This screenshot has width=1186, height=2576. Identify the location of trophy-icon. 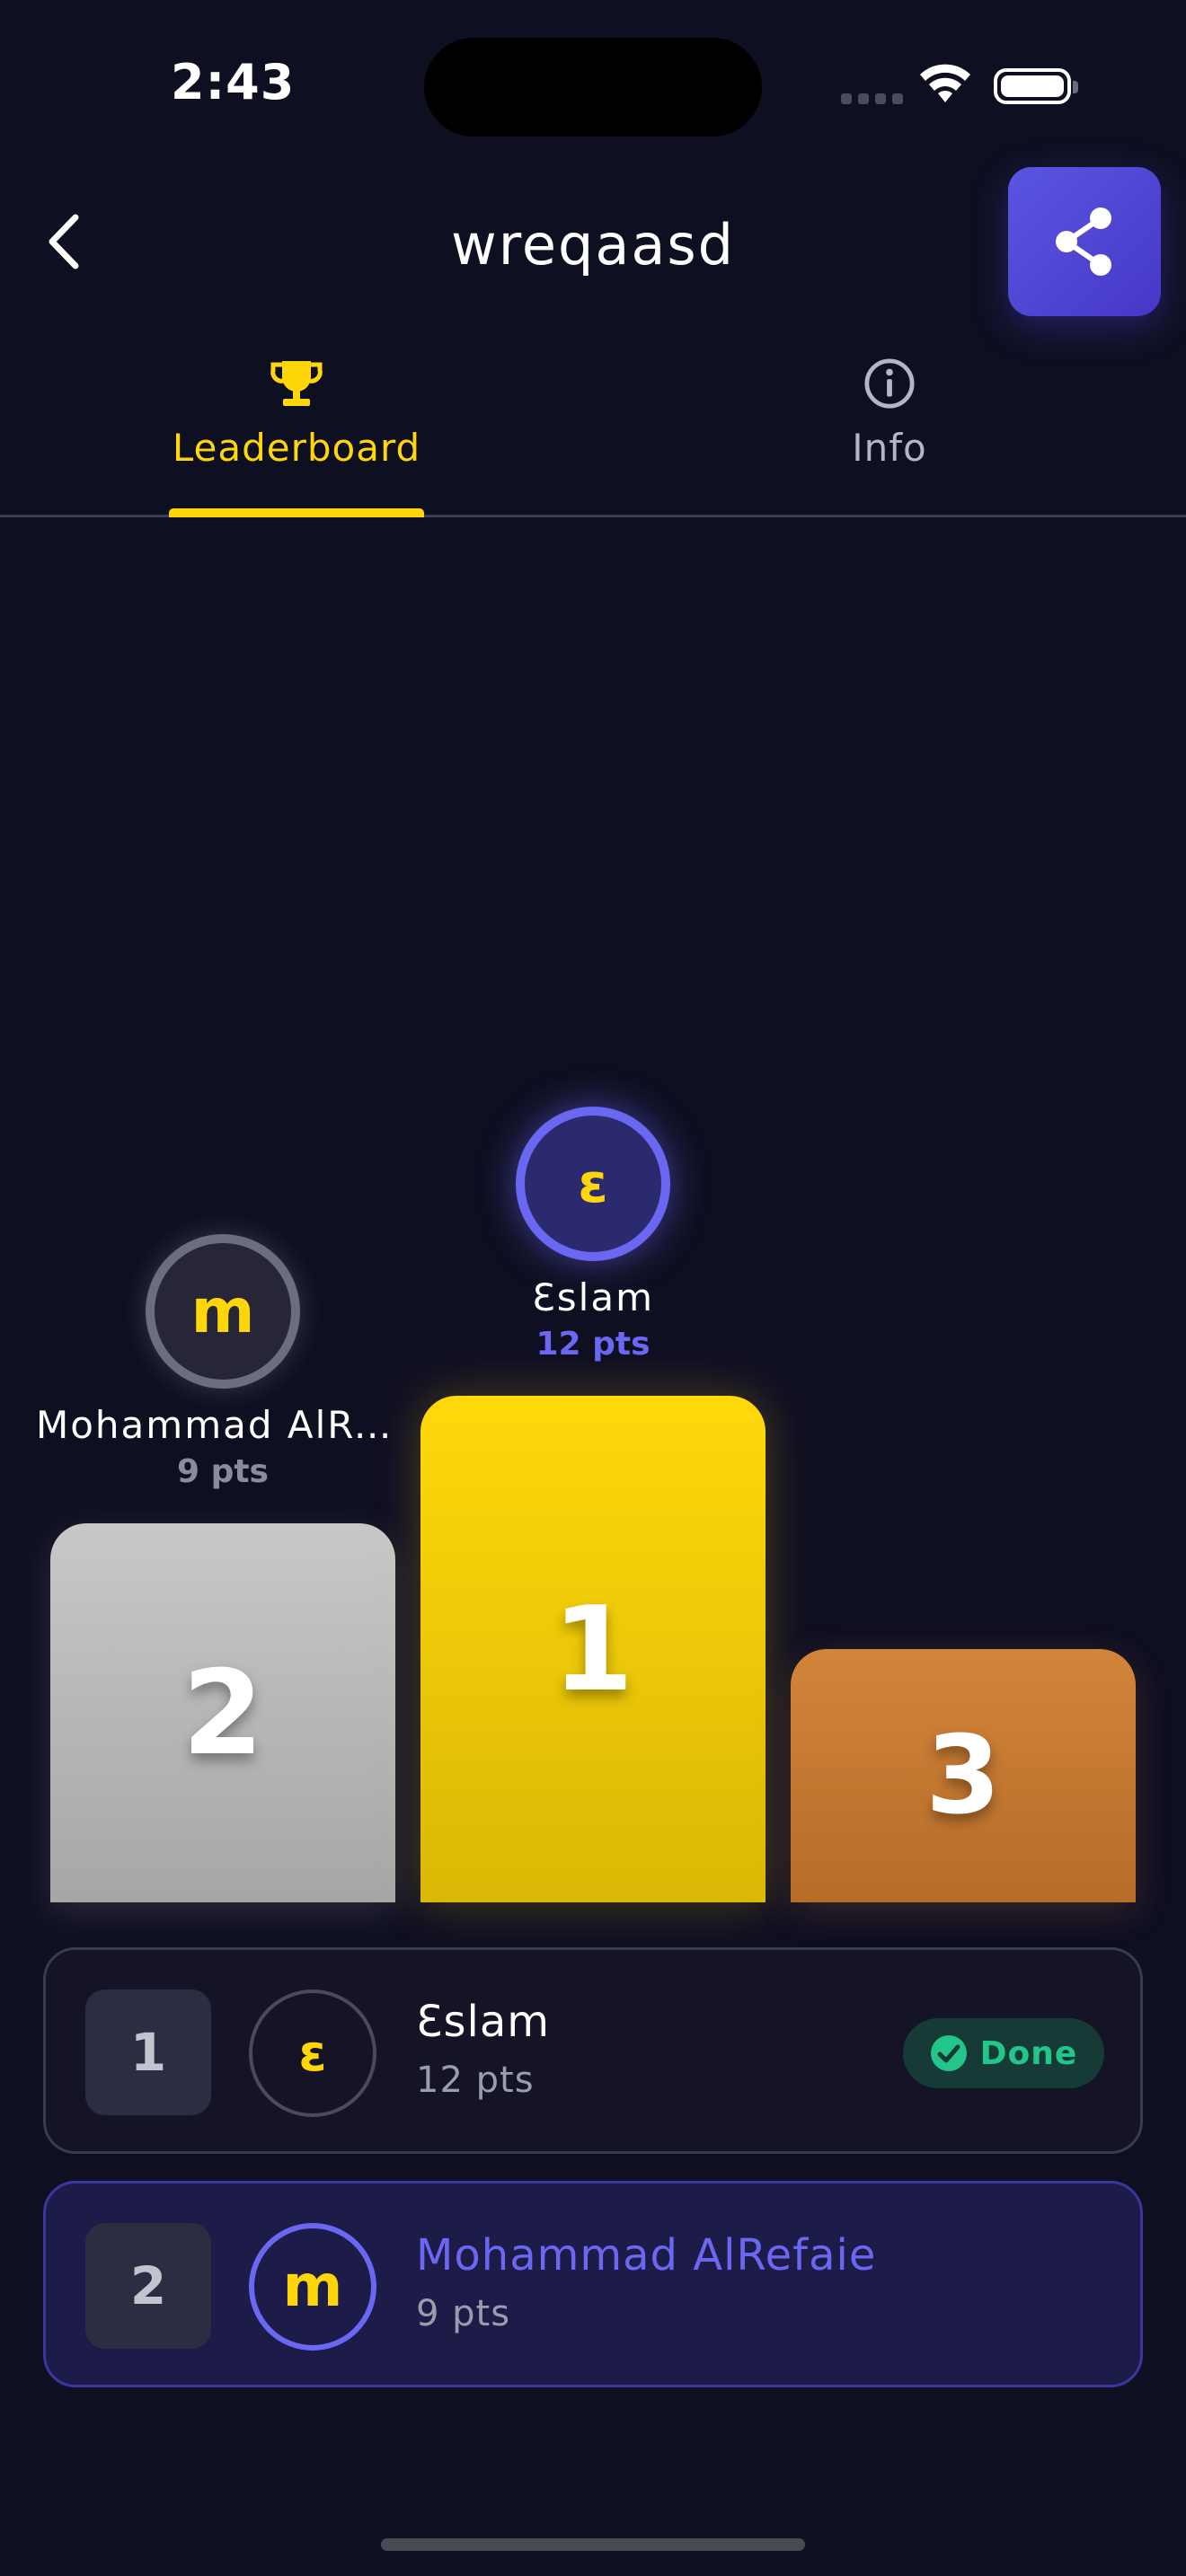
(296, 383).